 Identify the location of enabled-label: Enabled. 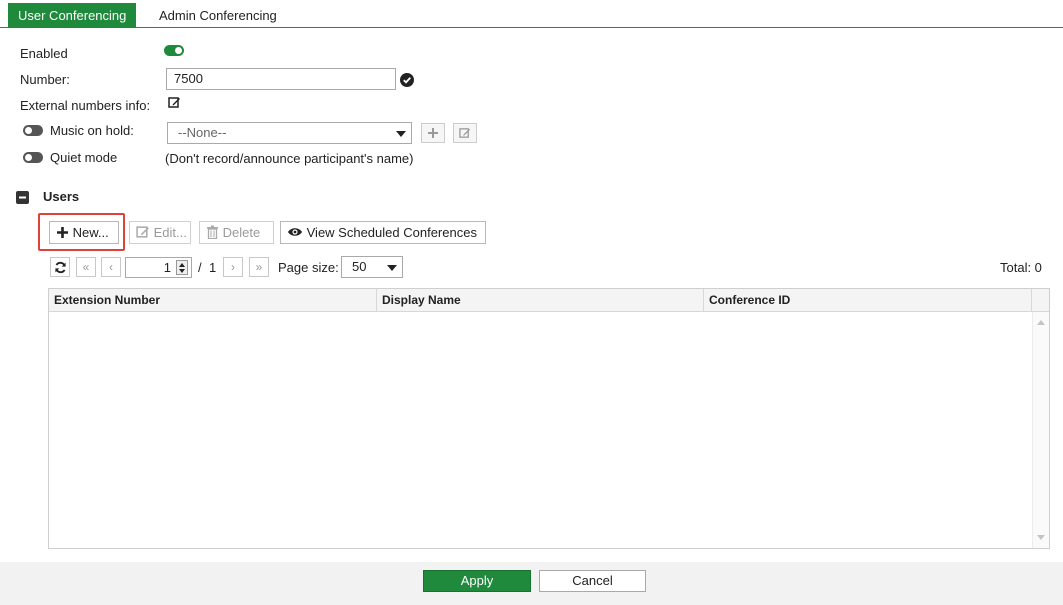
(44, 53).